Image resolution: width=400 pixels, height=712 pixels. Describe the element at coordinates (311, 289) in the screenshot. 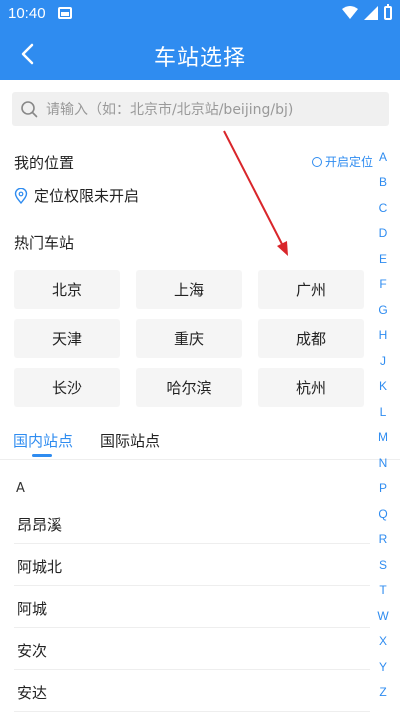

I see `hot-city-button: 广州` at that location.